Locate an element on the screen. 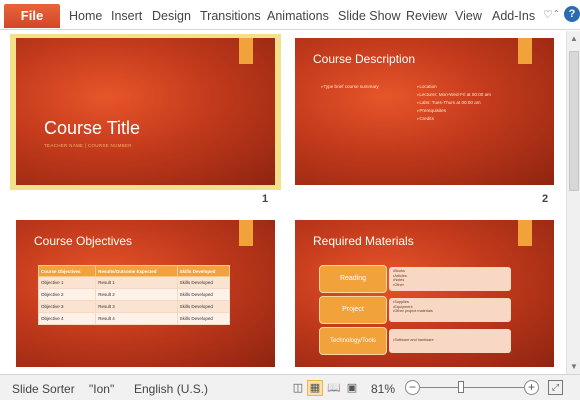 This screenshot has height=400, width=580. material-item: Other project materials is located at coordinates (450, 311).